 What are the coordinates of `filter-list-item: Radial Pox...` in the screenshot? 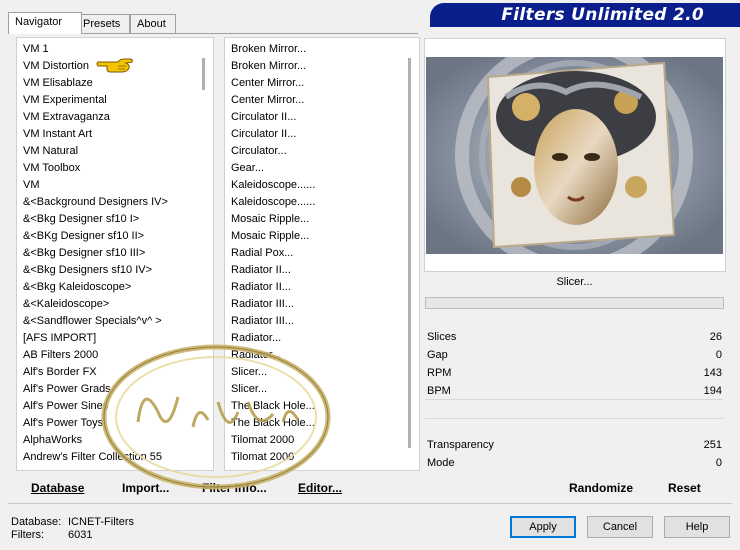 It's located at (270, 253).